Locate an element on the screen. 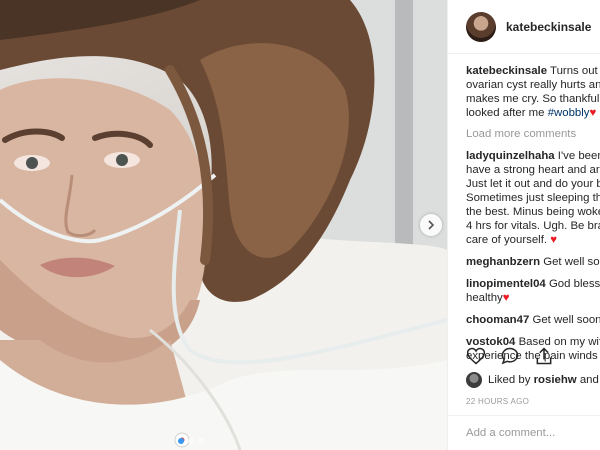 This screenshot has width=600, height=450. share-arrow-icon is located at coordinates (544, 356).